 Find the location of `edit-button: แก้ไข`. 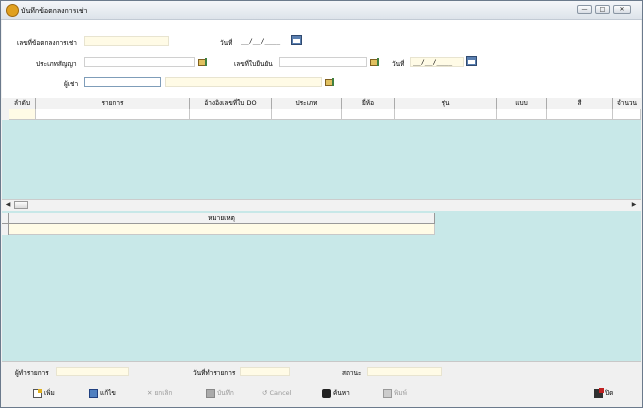

edit-button: แก้ไข is located at coordinates (102, 393).